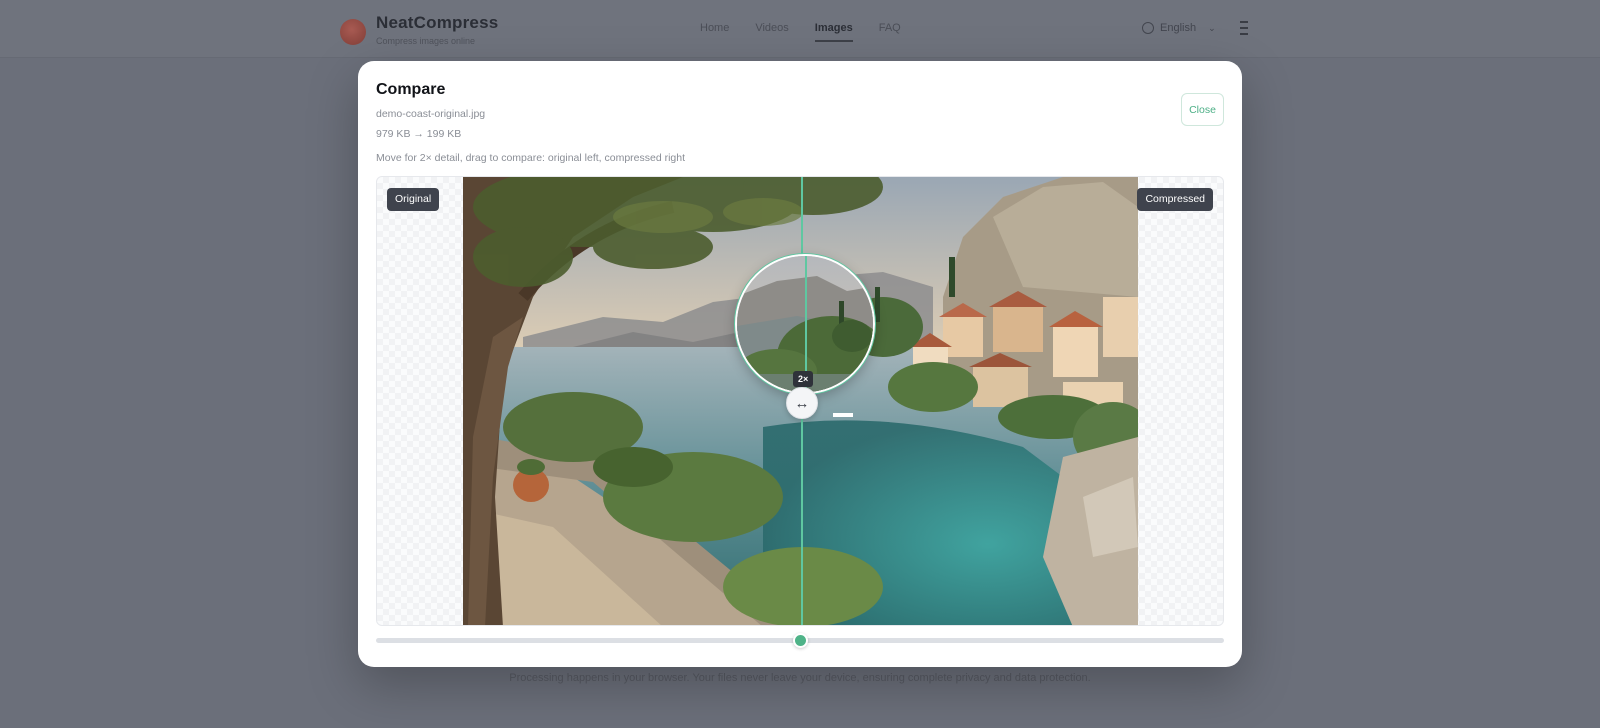  I want to click on brand-name: NeatCompress, so click(437, 22).